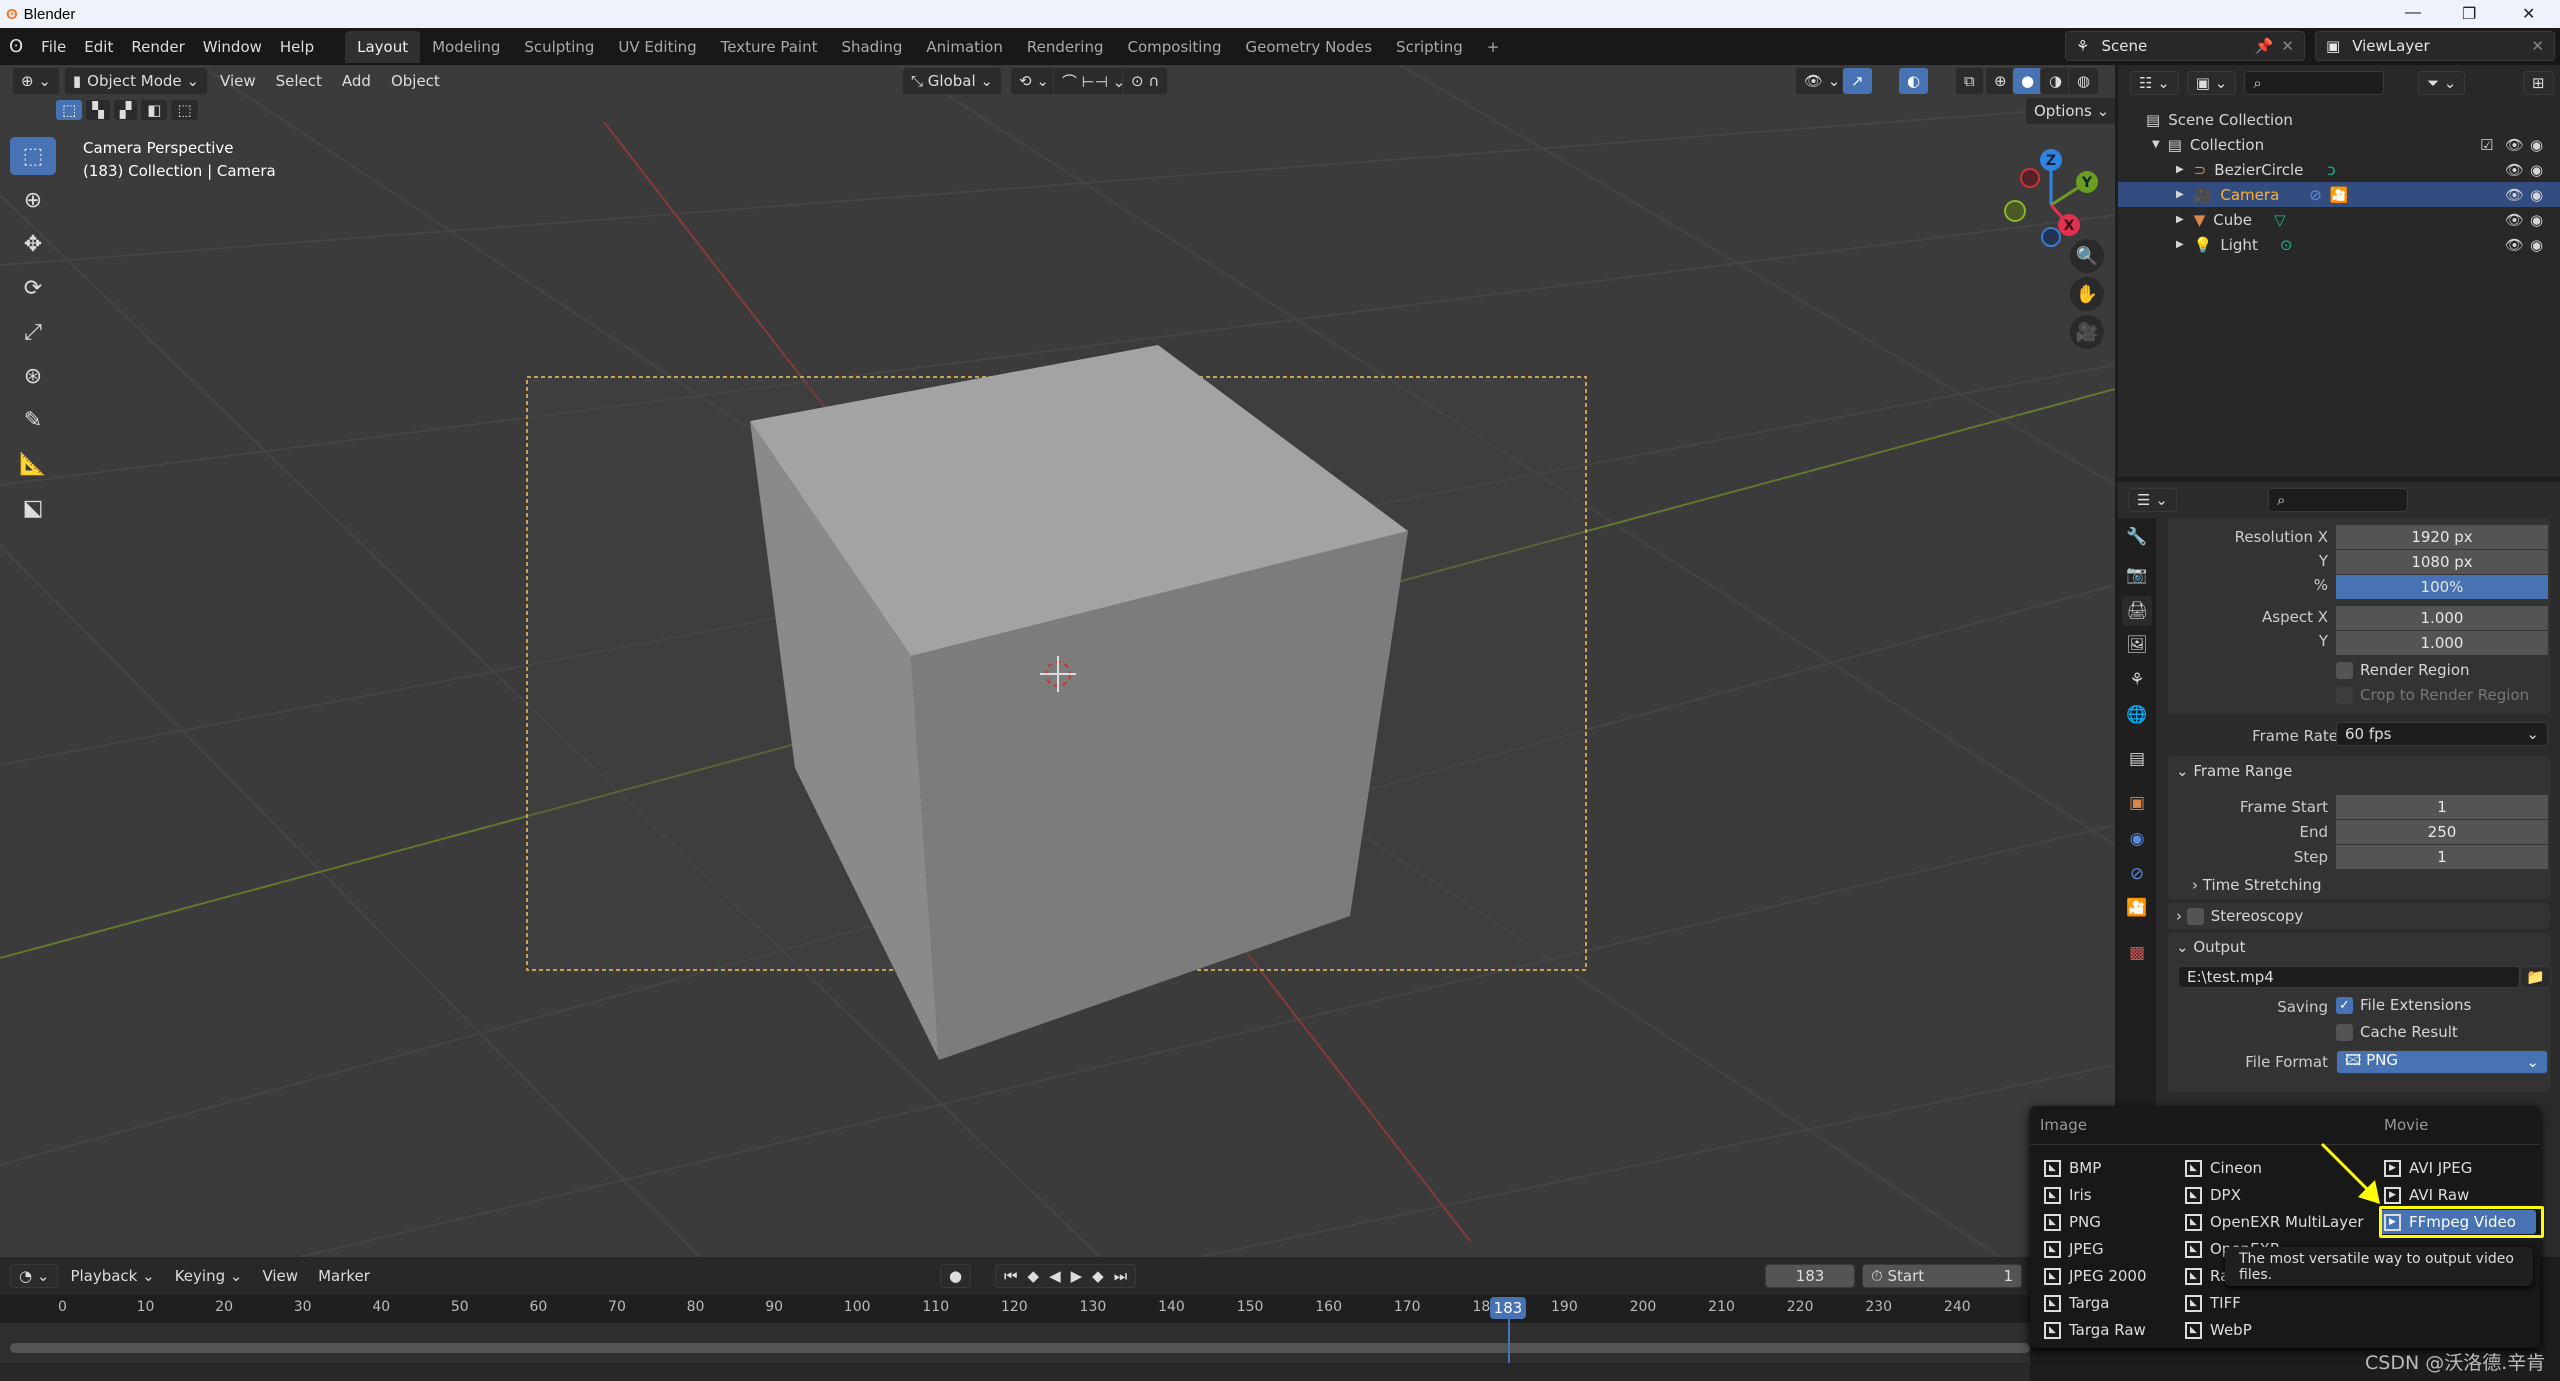  I want to click on move-tool-icon: ✥, so click(33, 244).